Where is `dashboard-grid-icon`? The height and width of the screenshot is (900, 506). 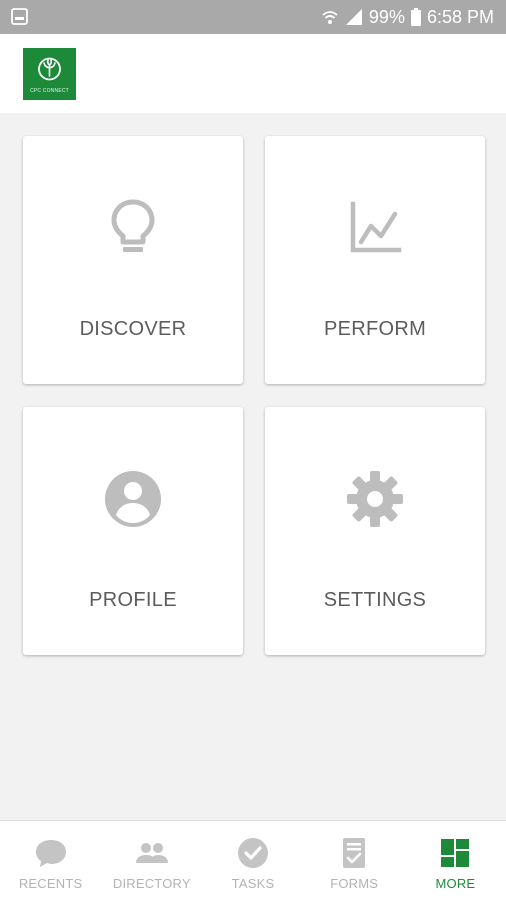 dashboard-grid-icon is located at coordinates (455, 853).